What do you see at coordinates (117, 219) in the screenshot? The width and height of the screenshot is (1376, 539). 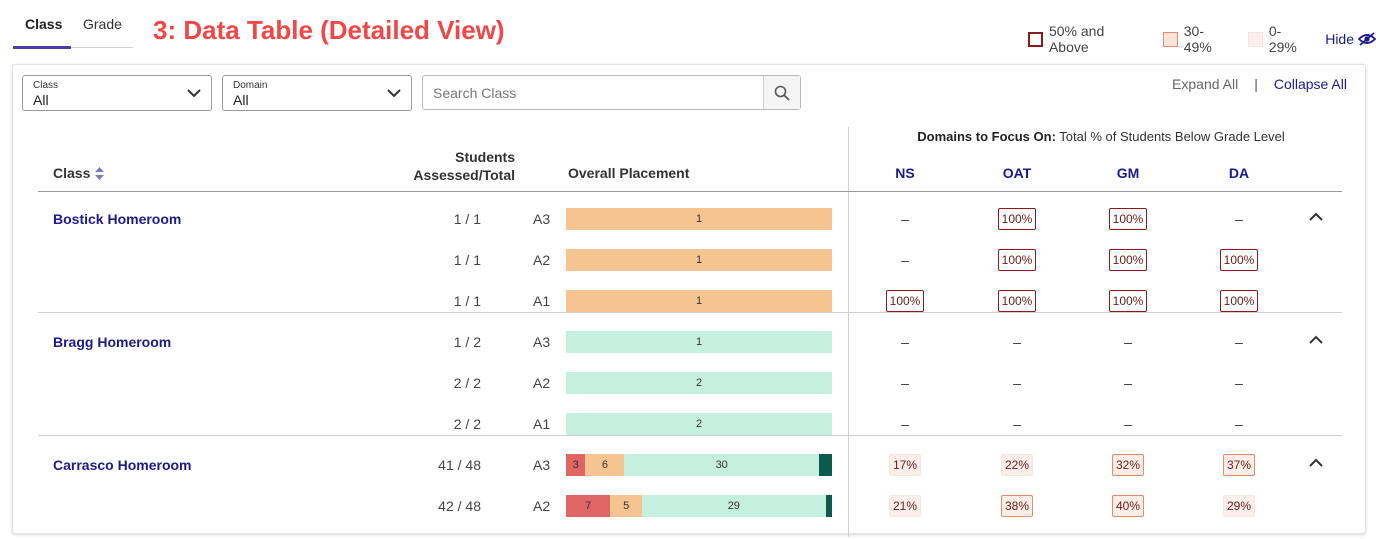 I see `class-name-link: Bostick Homeroom` at bounding box center [117, 219].